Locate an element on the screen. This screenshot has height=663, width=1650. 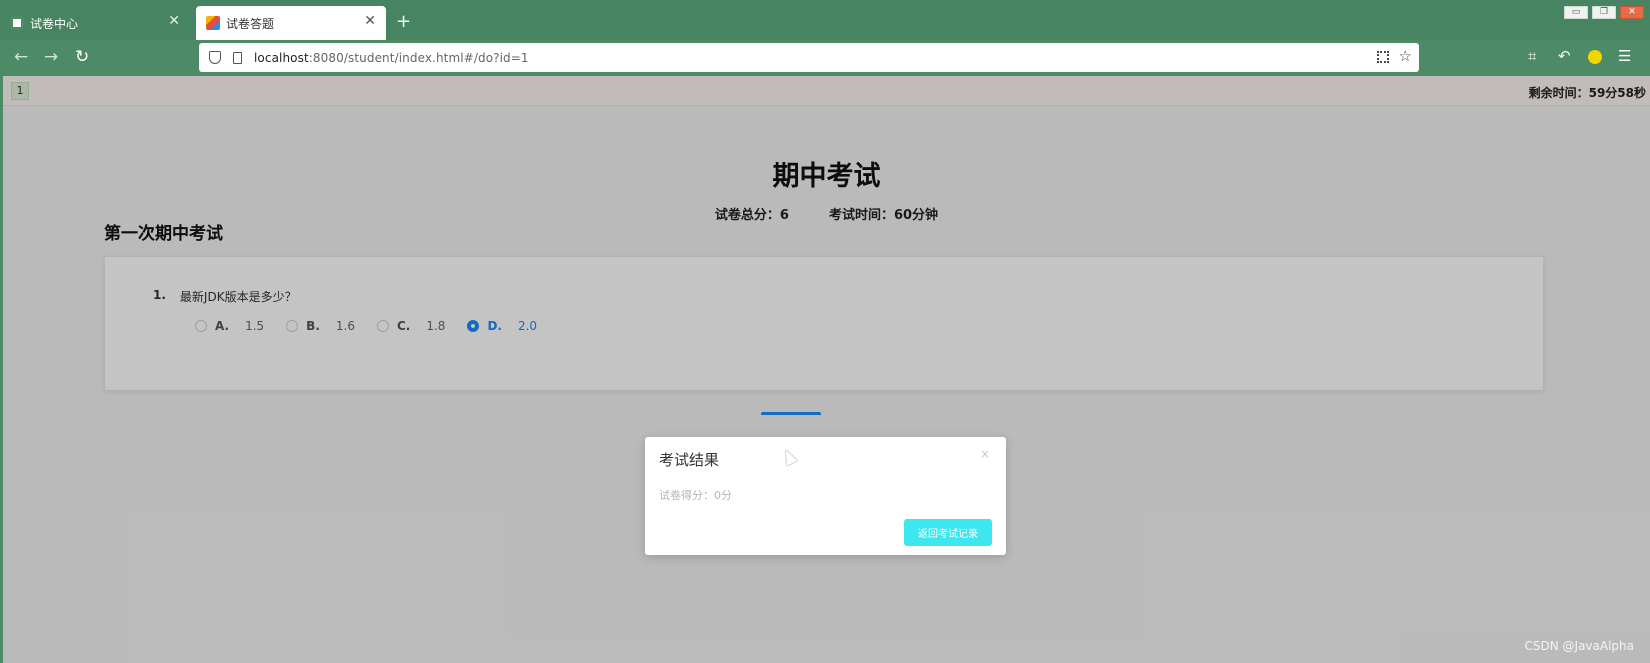
restore-window-button: ❐ is located at coordinates (1604, 12).